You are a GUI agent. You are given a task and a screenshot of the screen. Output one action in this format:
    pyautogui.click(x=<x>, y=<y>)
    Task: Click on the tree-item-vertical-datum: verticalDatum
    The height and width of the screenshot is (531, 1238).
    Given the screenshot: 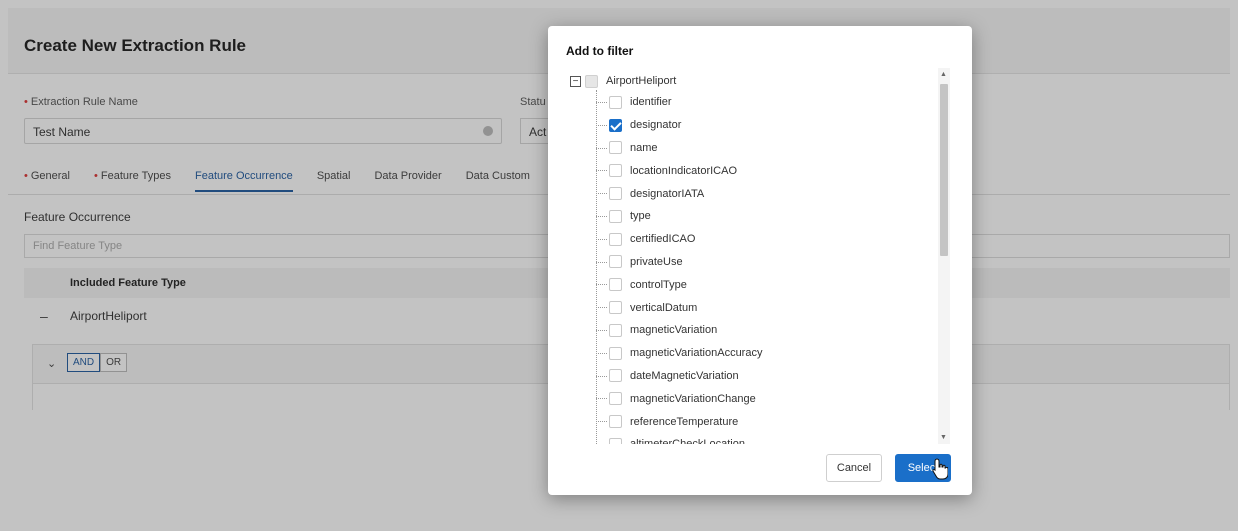 What is the action you would take?
    pyautogui.click(x=766, y=307)
    